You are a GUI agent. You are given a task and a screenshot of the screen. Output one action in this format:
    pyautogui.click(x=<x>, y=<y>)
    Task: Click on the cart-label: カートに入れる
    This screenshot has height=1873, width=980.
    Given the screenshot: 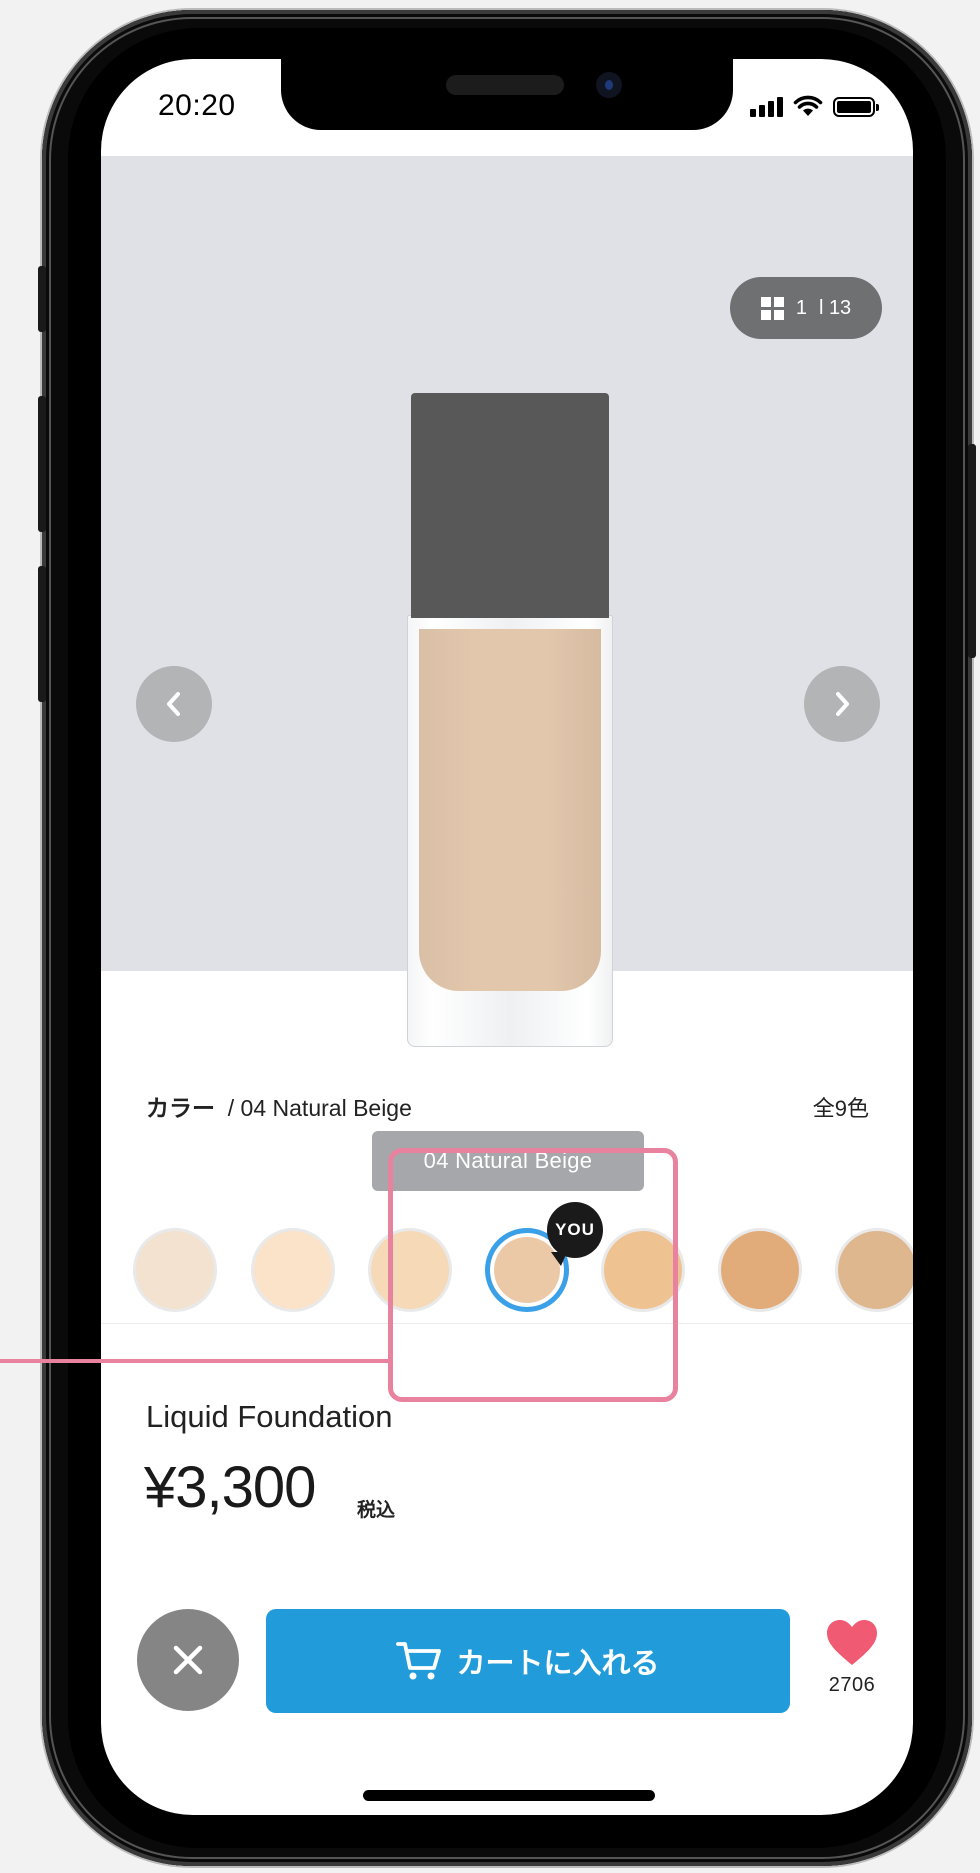 What is the action you would take?
    pyautogui.click(x=558, y=1664)
    